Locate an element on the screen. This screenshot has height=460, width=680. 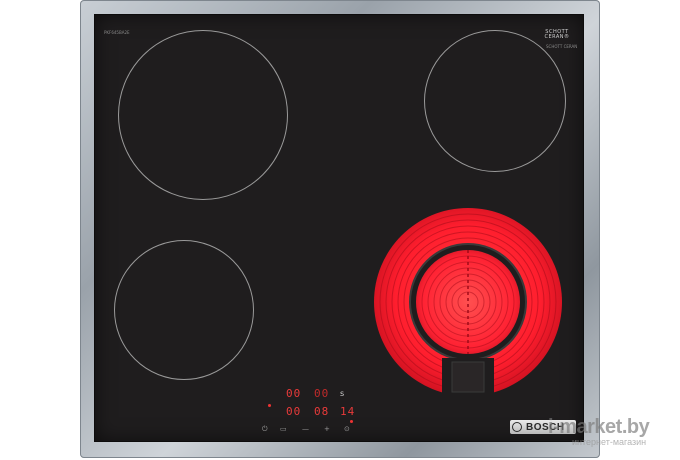
schott-logo-line2: CERAN® is located at coordinates (557, 37).